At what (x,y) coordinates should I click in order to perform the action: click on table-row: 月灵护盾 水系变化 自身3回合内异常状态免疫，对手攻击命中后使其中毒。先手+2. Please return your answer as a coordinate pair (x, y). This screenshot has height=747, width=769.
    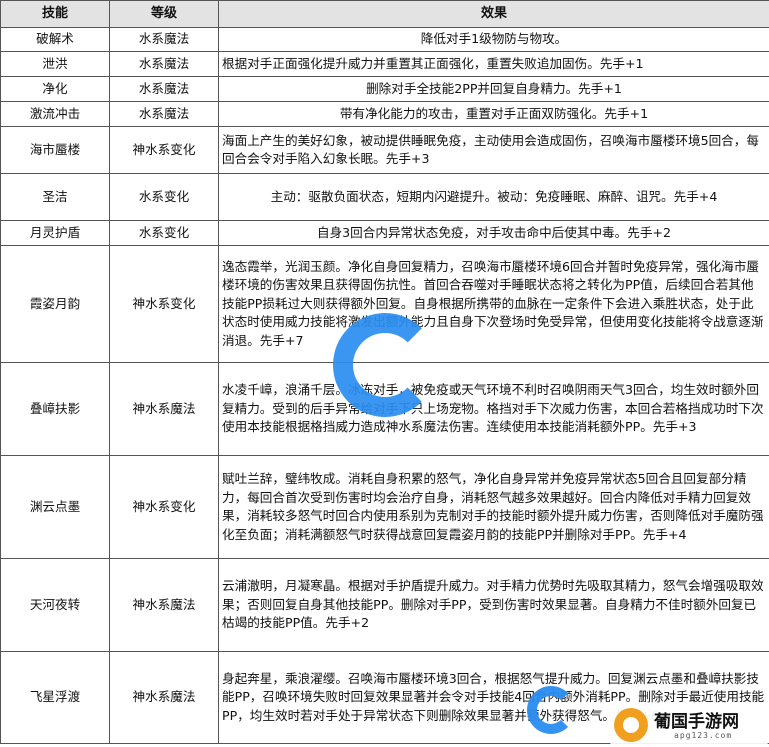
    Looking at the image, I should click on (384, 233).